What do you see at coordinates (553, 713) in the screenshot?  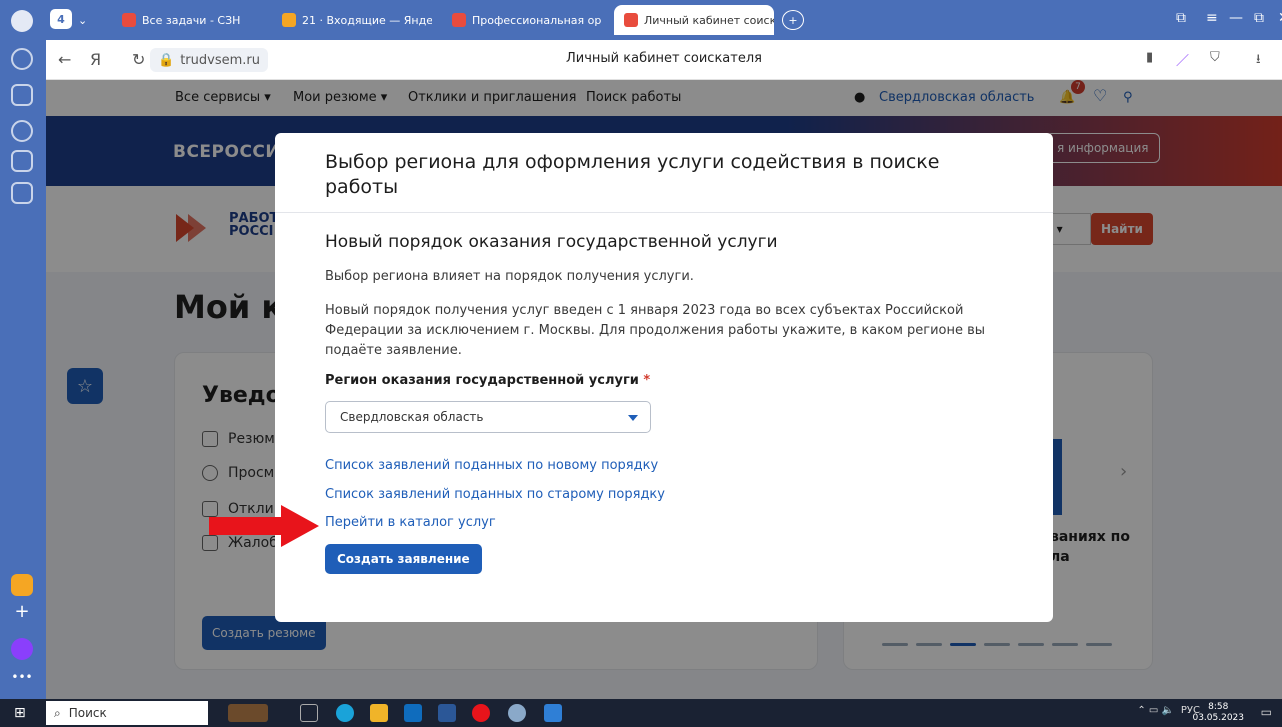 I see `photos-icon` at bounding box center [553, 713].